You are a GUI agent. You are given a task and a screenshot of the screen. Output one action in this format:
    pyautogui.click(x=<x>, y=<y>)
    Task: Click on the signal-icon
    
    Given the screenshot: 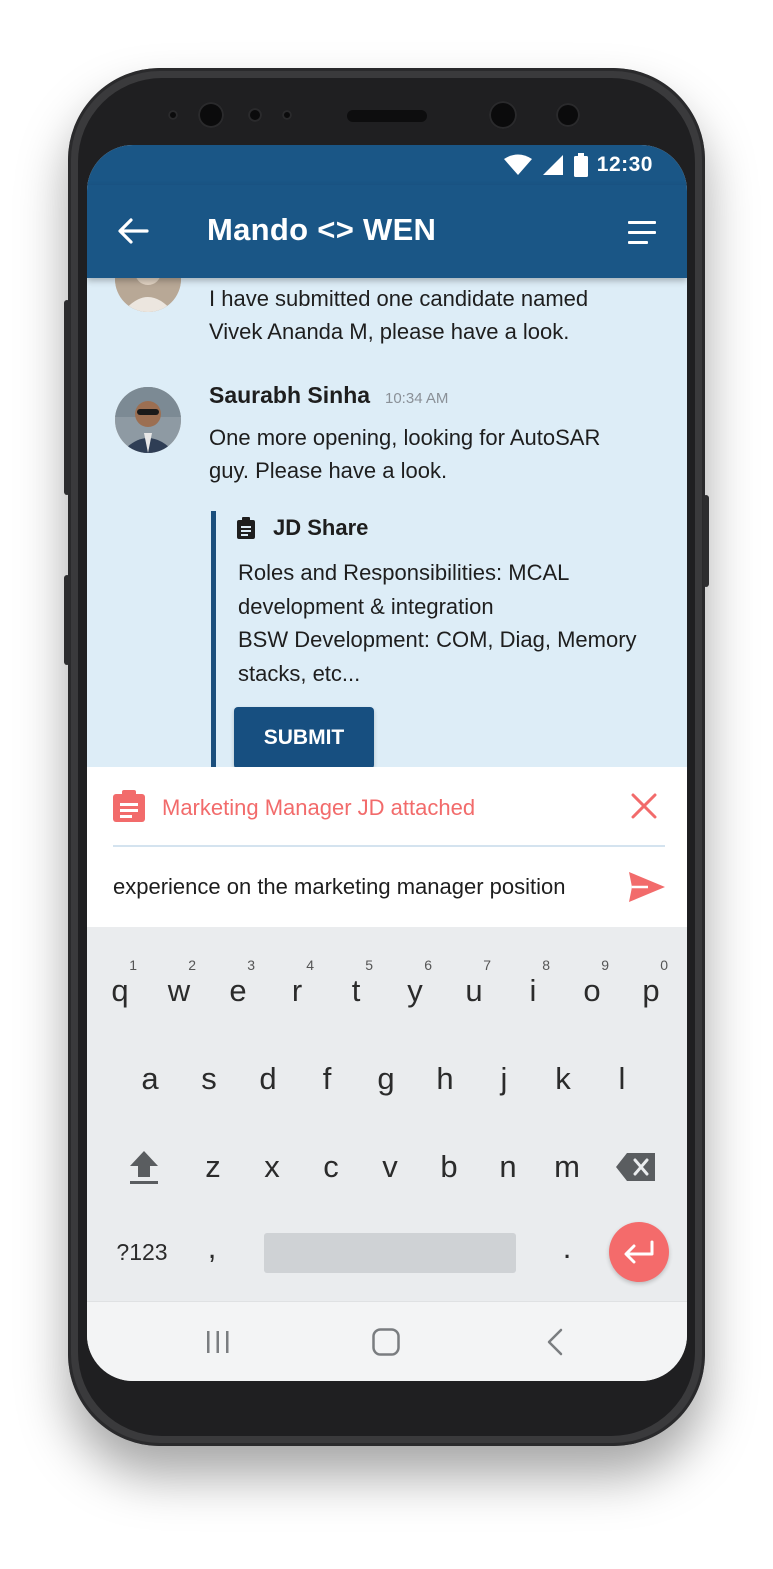 What is the action you would take?
    pyautogui.click(x=552, y=165)
    